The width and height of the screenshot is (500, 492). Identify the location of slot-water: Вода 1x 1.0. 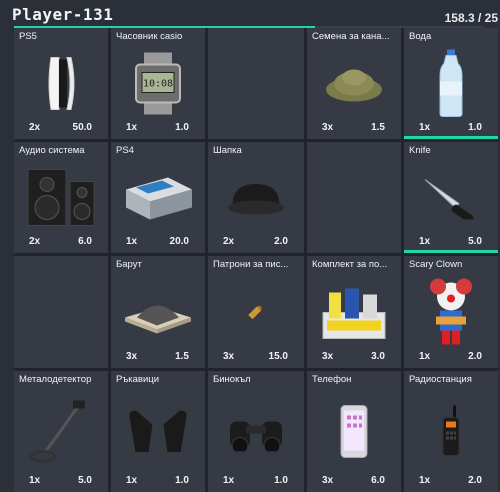
(451, 83).